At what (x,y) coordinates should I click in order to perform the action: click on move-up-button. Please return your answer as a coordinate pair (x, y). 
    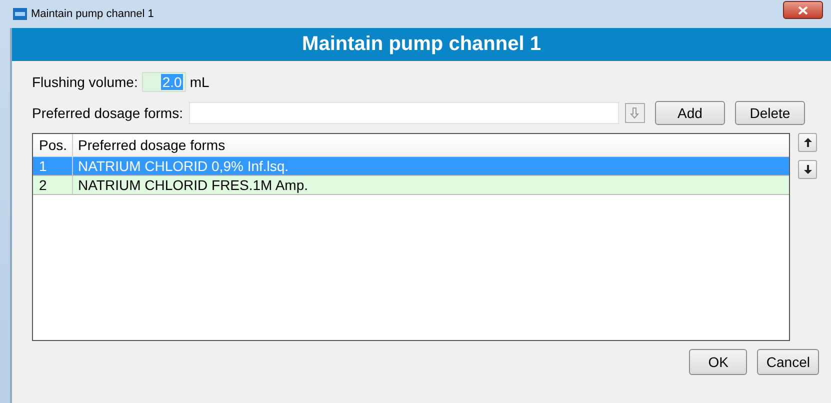
    Looking at the image, I should click on (807, 142).